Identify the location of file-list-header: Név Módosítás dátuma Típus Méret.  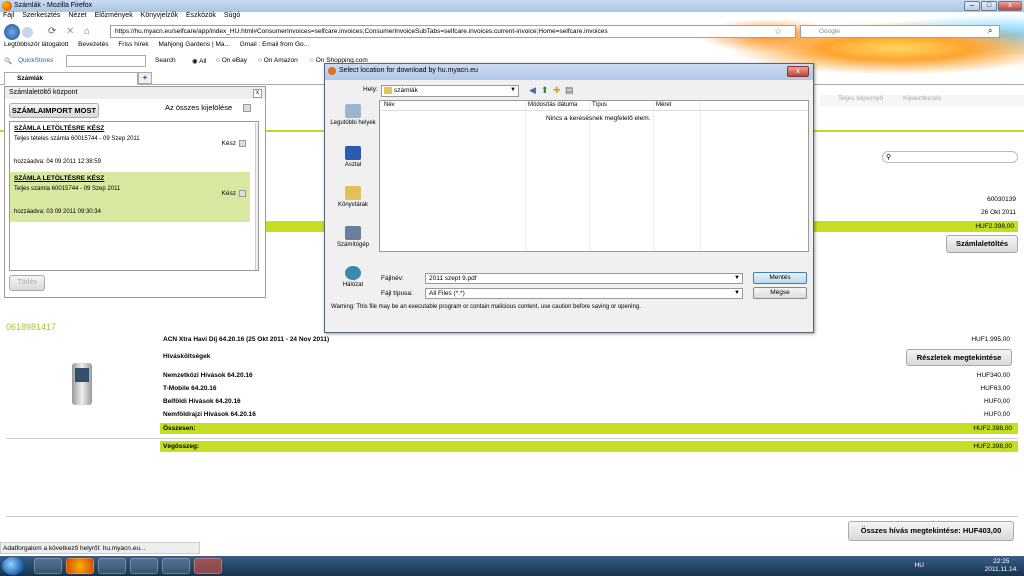
(594, 106).